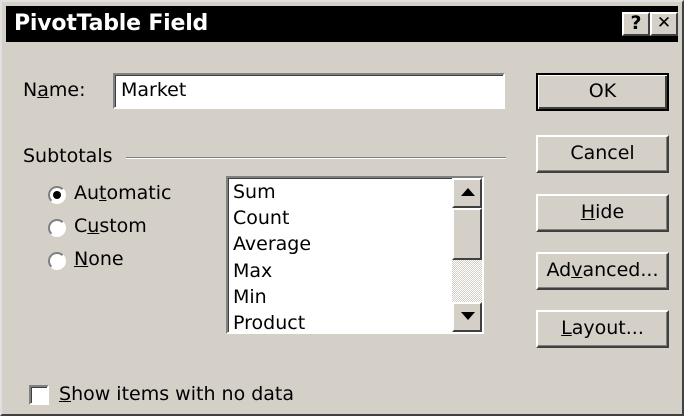 The width and height of the screenshot is (687, 419). What do you see at coordinates (272, 244) in the screenshot?
I see `list-item: Average` at bounding box center [272, 244].